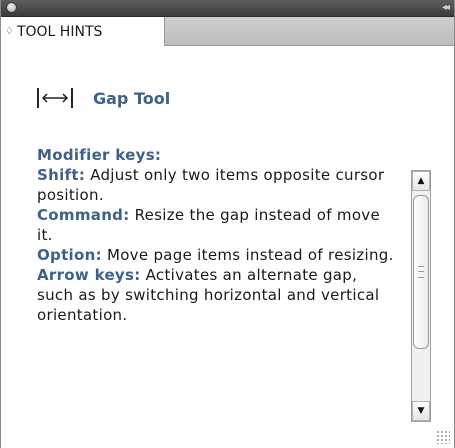 This screenshot has width=455, height=448. Describe the element at coordinates (69, 255) in the screenshot. I see `hint-key-option: Option:` at that location.